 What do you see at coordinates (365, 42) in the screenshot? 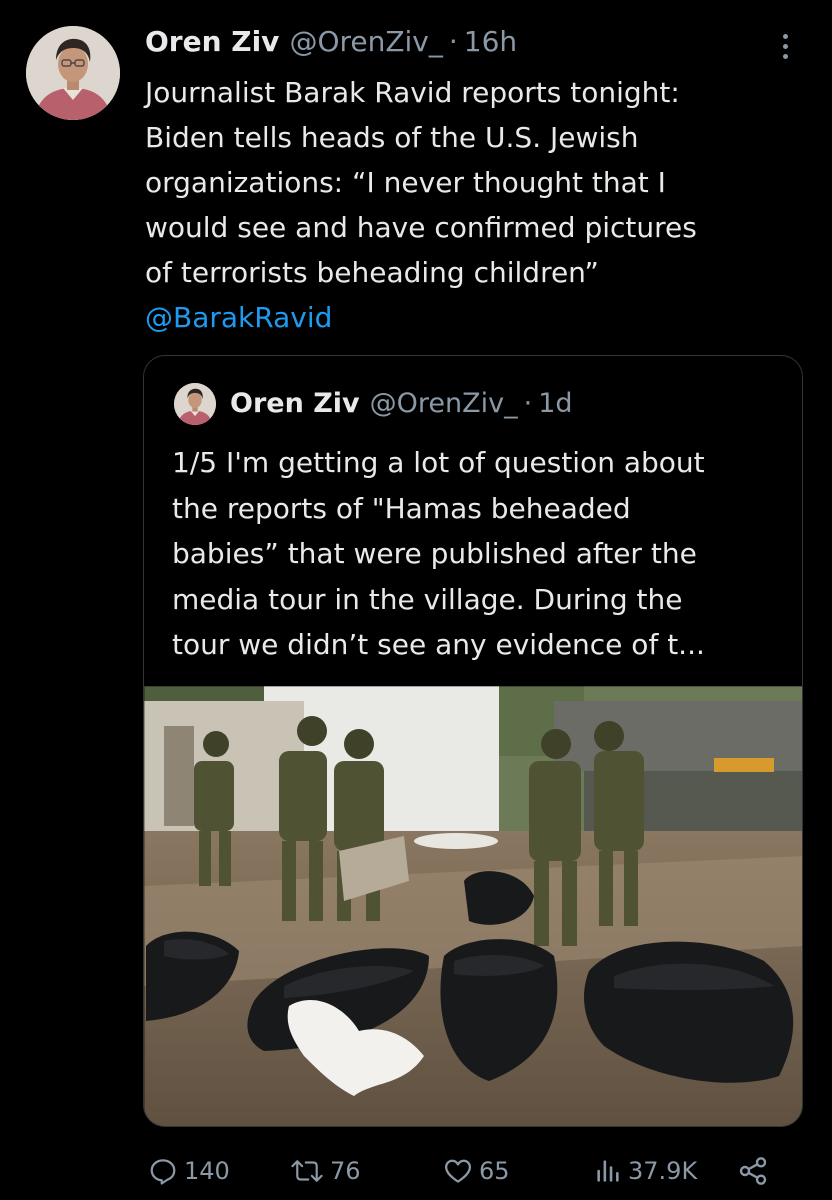
I see `author-handle: @OrenZiv_` at bounding box center [365, 42].